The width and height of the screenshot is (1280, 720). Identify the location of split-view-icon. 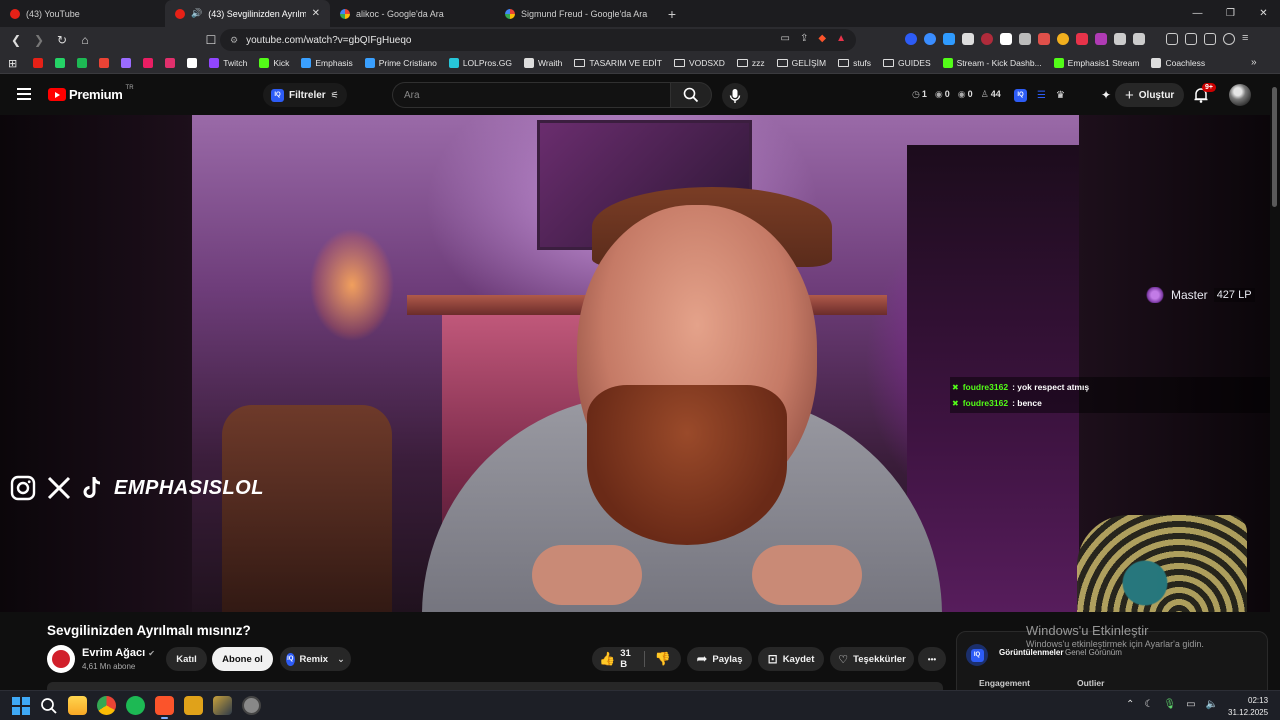
(1191, 39).